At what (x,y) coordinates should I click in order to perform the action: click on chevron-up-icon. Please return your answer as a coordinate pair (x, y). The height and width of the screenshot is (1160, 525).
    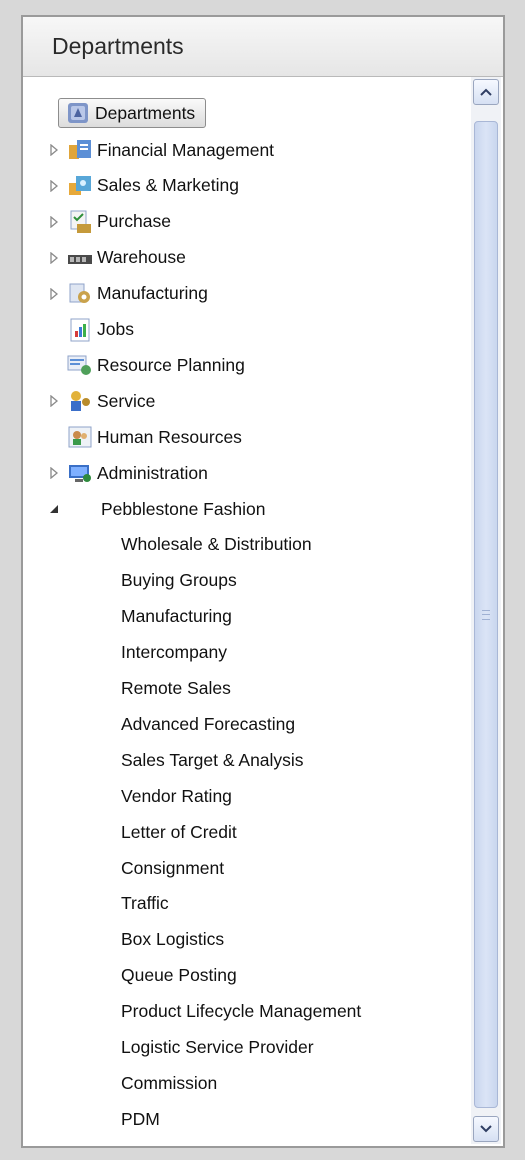
    Looking at the image, I should click on (486, 92).